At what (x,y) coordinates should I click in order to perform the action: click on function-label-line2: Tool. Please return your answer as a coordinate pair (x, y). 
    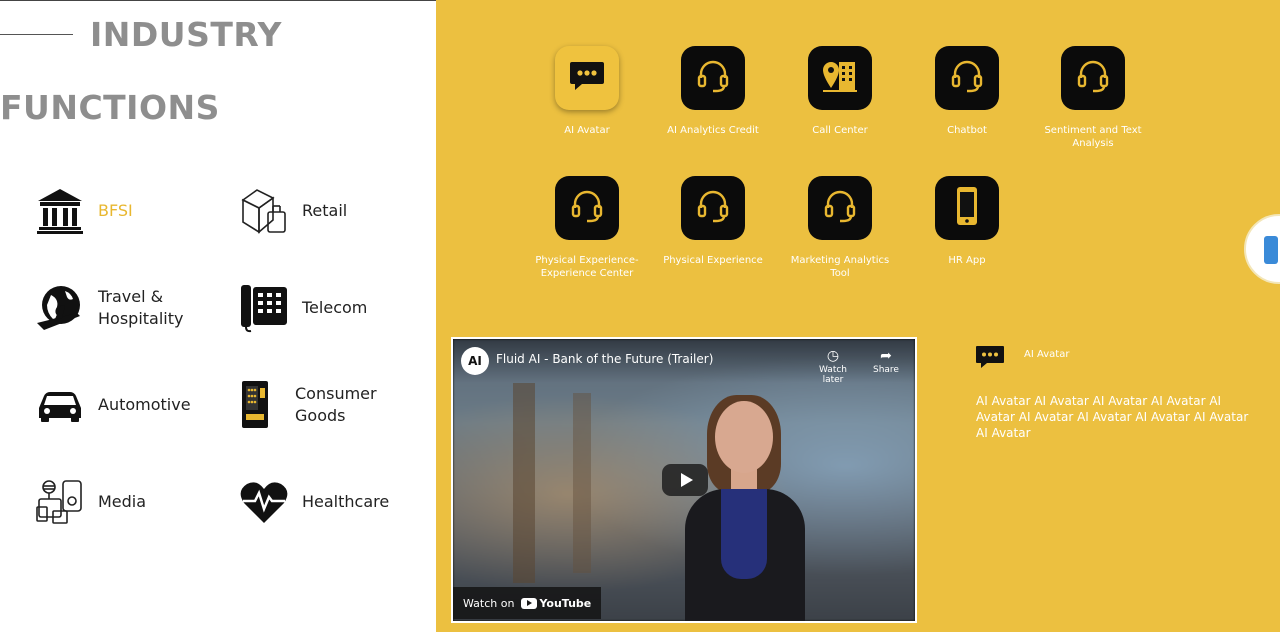
    Looking at the image, I should click on (840, 273).